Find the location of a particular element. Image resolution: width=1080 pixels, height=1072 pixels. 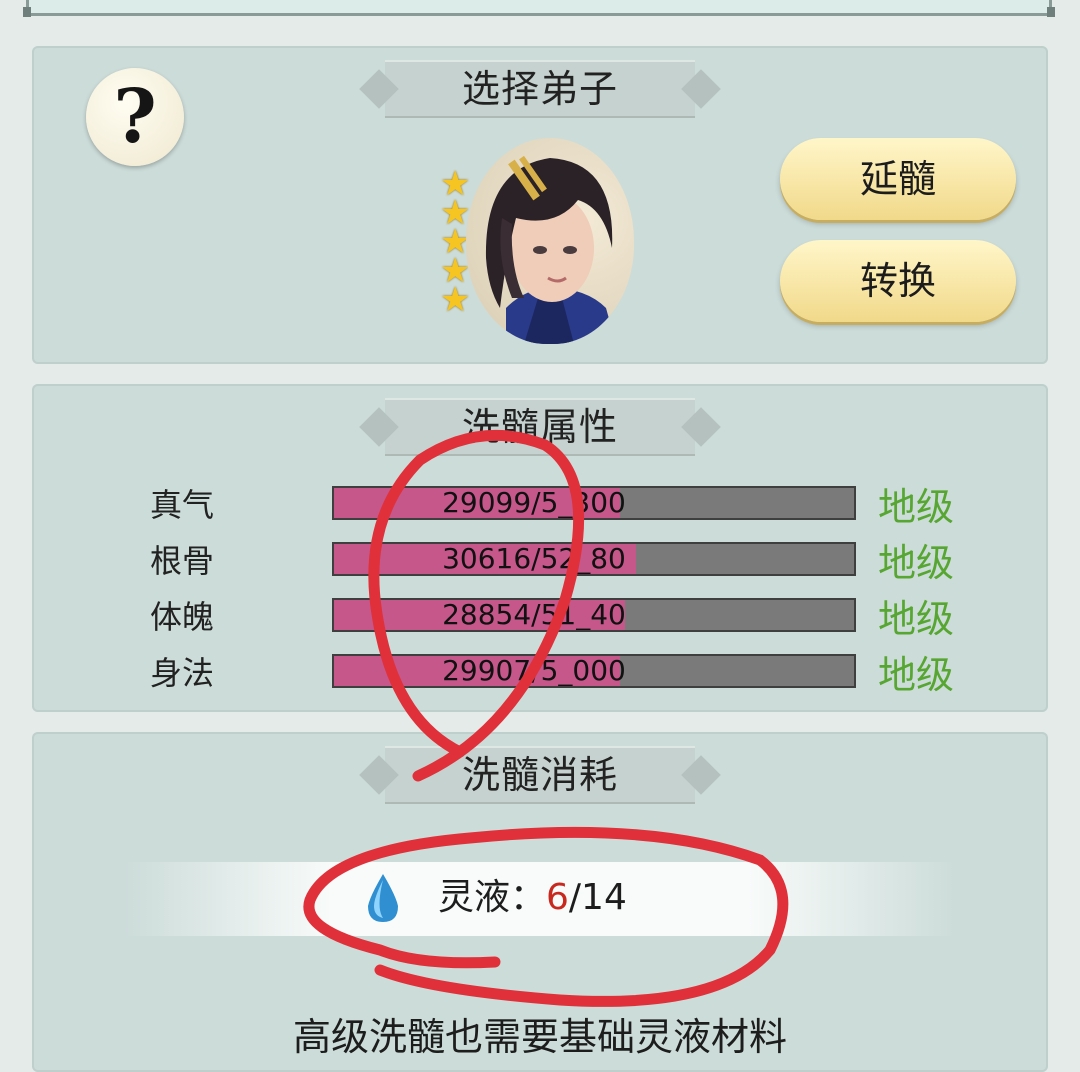

cost-row: 灵液：6/14 is located at coordinates (540, 899).